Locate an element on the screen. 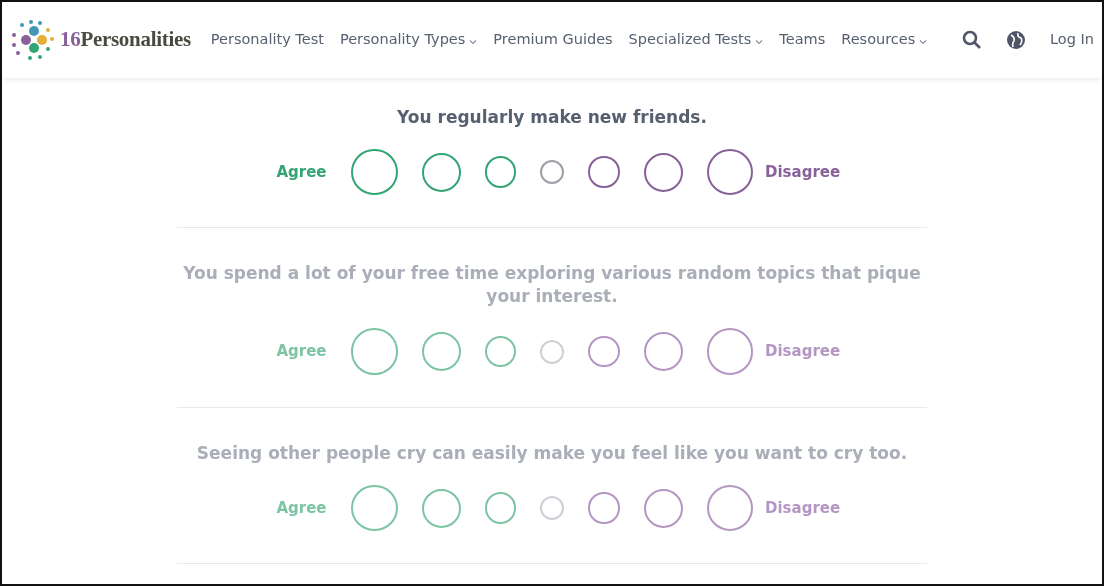 Image resolution: width=1104 pixels, height=586 pixels. brand-name: 16Personalities is located at coordinates (125, 40).